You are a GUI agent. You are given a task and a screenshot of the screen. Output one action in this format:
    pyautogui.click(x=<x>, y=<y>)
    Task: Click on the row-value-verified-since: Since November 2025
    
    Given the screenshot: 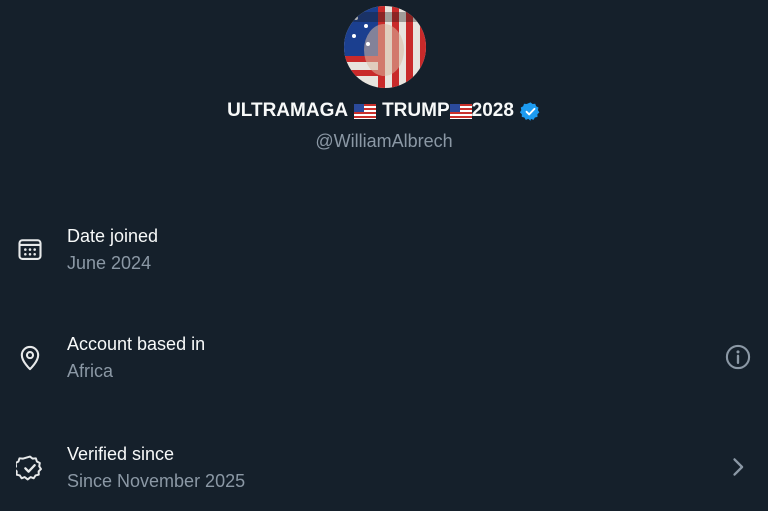 What is the action you would take?
    pyautogui.click(x=156, y=481)
    